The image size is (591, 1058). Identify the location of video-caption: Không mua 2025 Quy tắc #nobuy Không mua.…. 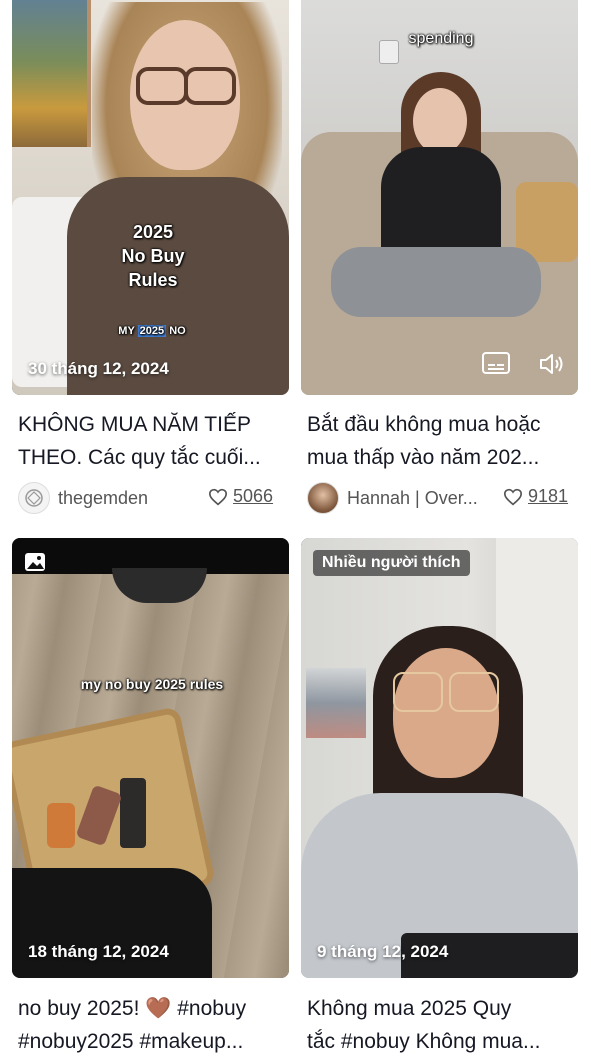
(443, 1025).